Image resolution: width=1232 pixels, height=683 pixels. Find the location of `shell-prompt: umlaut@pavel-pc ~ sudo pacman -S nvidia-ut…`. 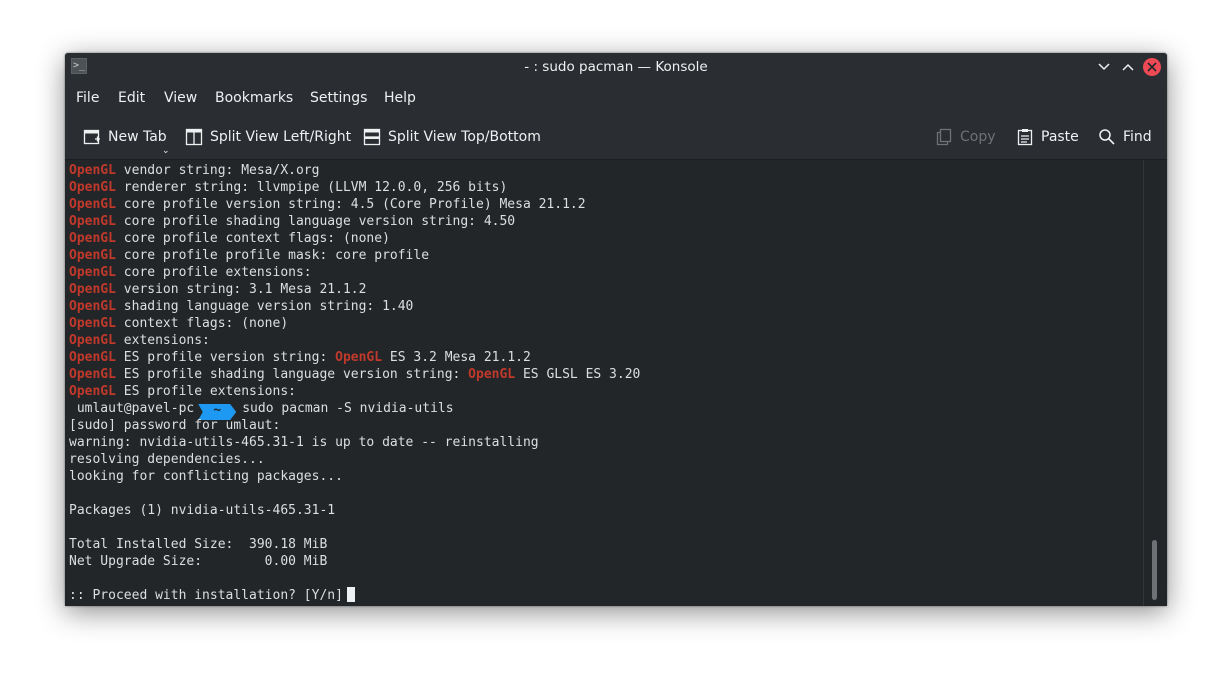

shell-prompt: umlaut@pavel-pc ~ sudo pacman -S nvidia-ut… is located at coordinates (261, 410).